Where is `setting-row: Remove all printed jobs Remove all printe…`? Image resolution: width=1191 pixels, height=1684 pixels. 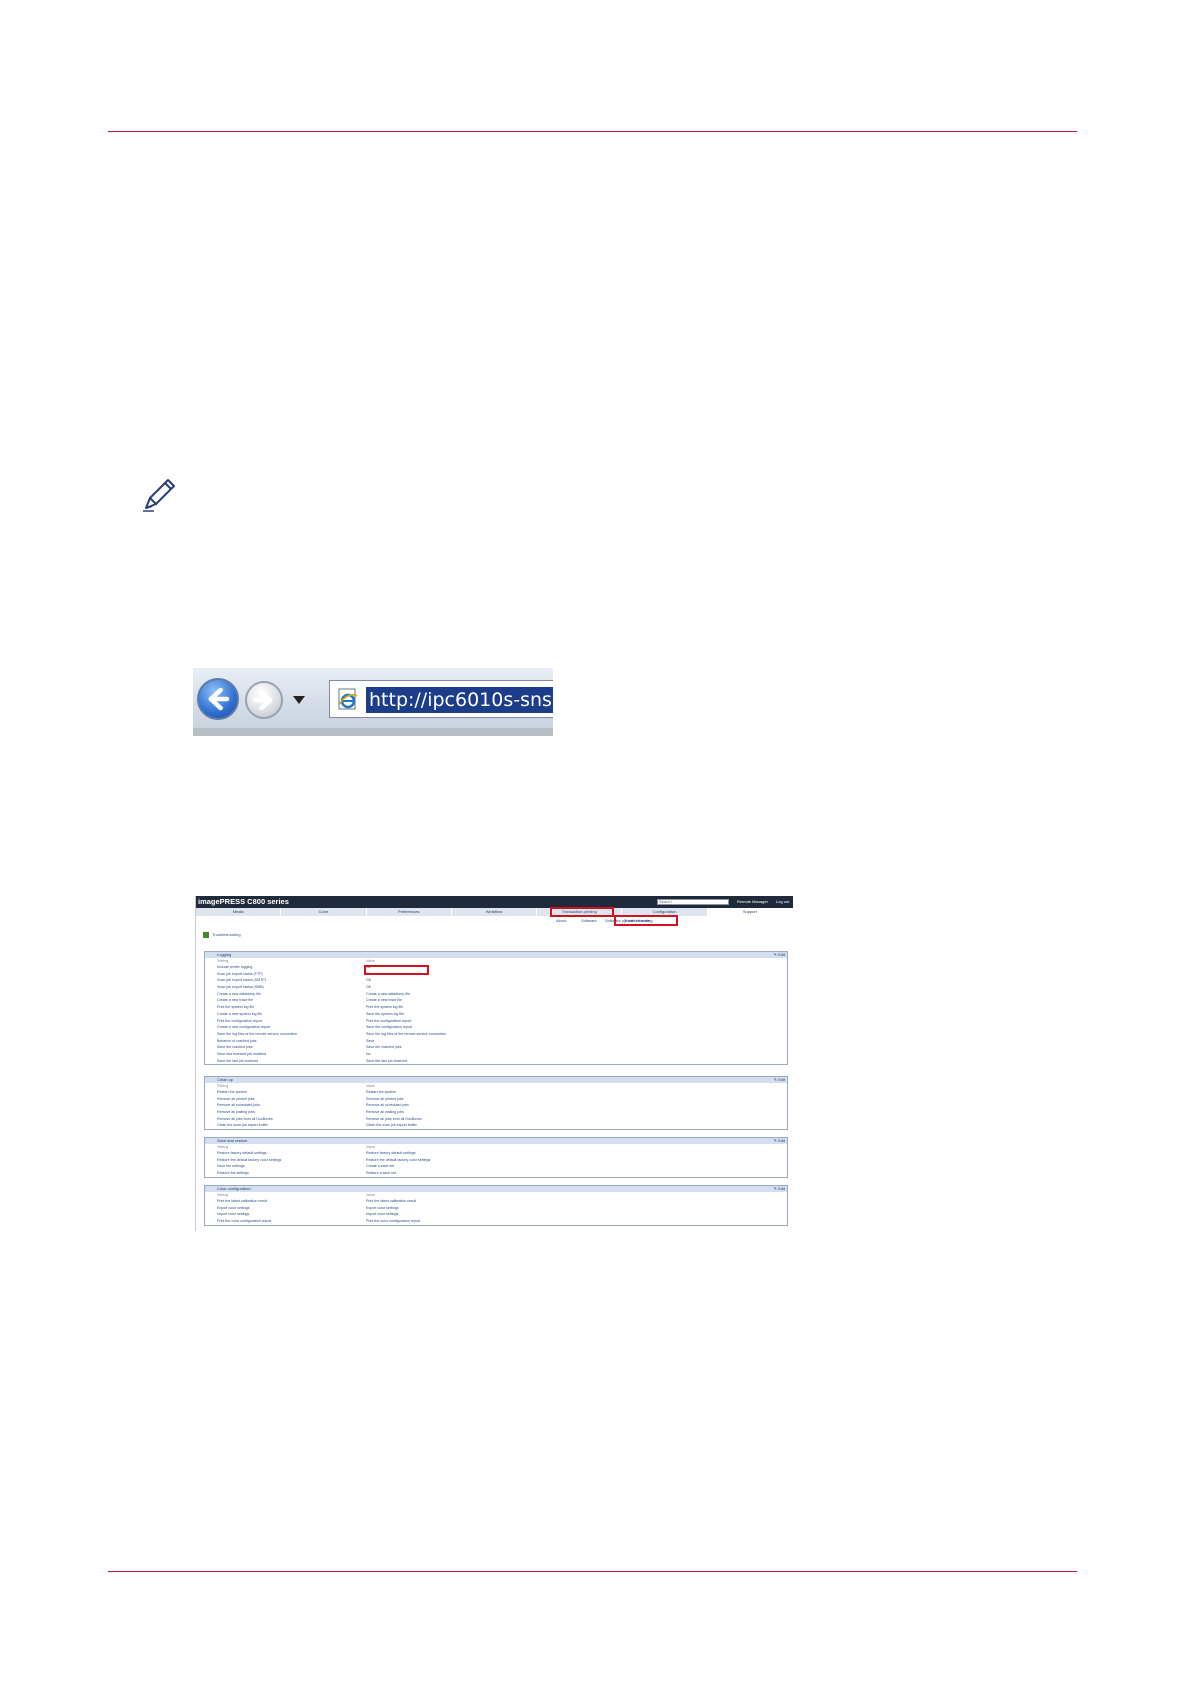
setting-row: Remove all printed jobs Remove all printe… is located at coordinates (496, 1099).